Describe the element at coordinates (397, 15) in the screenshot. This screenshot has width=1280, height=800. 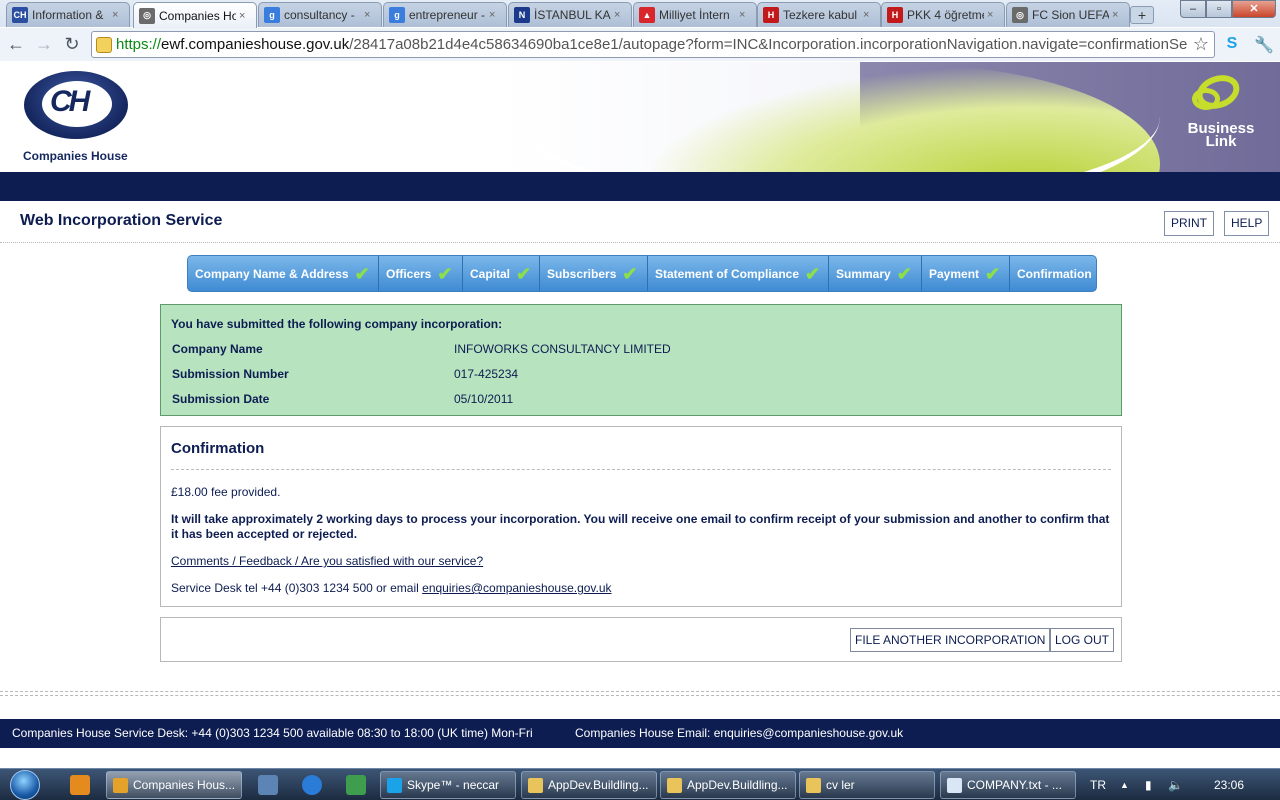
I see `tab-favicon-icon: g` at that location.